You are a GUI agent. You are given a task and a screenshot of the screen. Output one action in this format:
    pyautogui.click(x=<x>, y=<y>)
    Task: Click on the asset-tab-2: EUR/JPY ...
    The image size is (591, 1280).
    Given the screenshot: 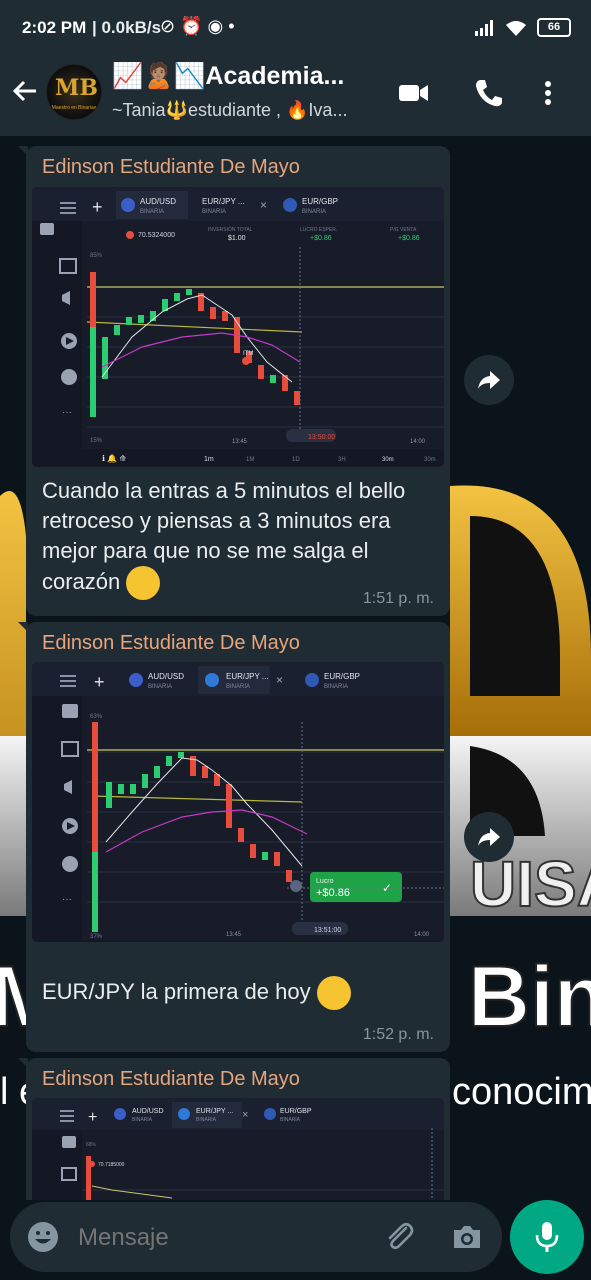 What is the action you would take?
    pyautogui.click(x=223, y=201)
    